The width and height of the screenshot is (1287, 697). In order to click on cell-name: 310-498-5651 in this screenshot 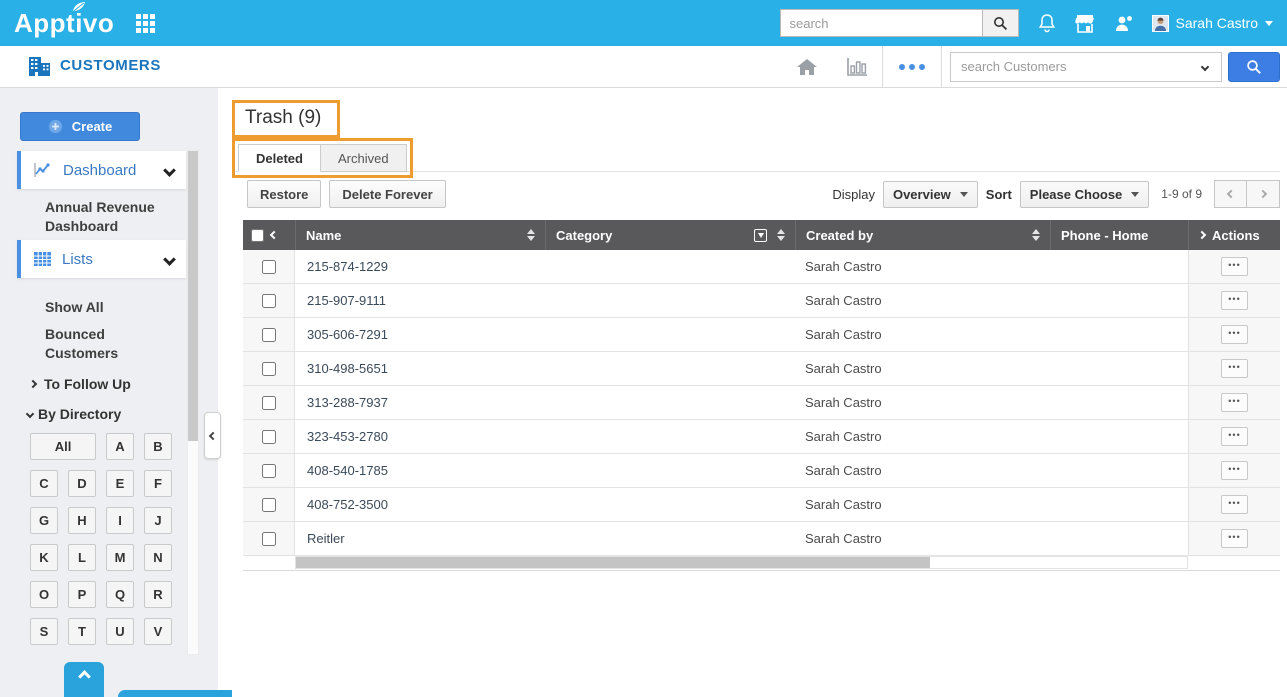, I will do `click(420, 368)`.